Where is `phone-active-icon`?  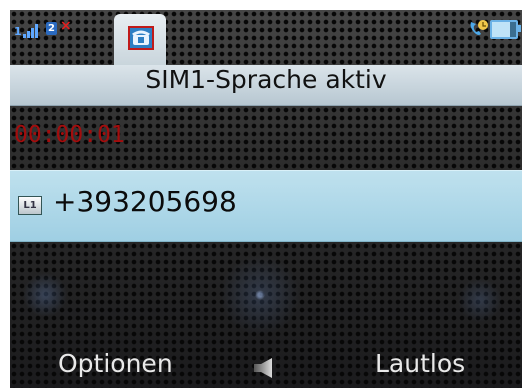
phone-active-icon is located at coordinates (479, 28).